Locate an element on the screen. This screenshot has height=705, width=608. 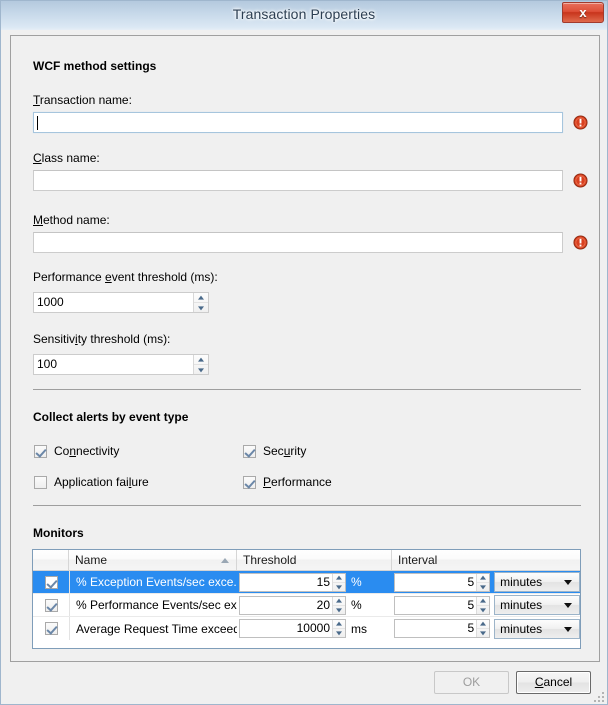
window-title: Transaction Properties is located at coordinates (304, 14).